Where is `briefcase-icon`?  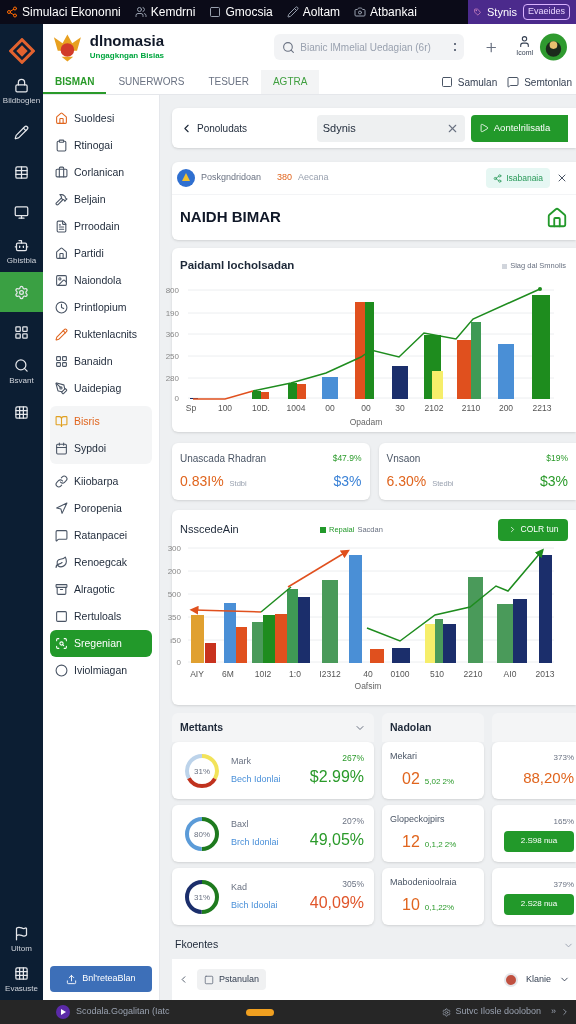
briefcase-icon is located at coordinates (61, 172).